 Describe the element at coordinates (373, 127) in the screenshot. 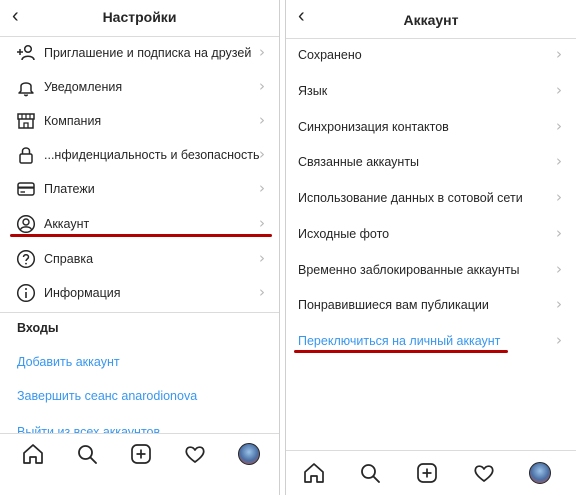

I see `account-item-label: Синхронизация контактов` at that location.